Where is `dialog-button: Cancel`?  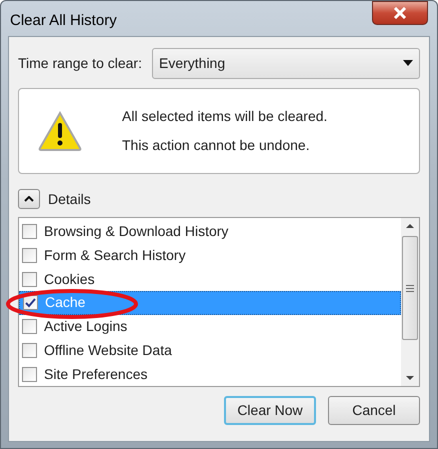 dialog-button: Cancel is located at coordinates (374, 410).